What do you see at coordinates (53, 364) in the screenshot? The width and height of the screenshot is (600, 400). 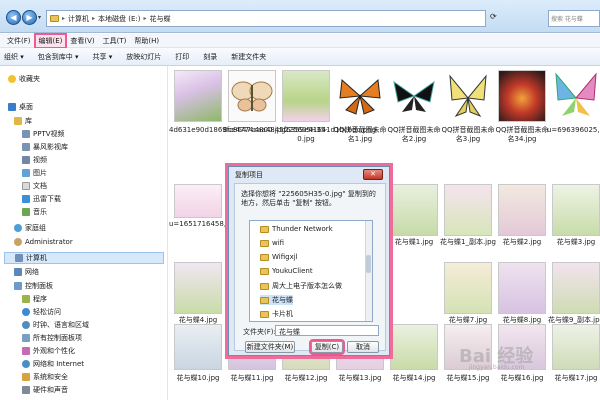 I see `sidebar-item-cp-5: 网络和 Internet` at bounding box center [53, 364].